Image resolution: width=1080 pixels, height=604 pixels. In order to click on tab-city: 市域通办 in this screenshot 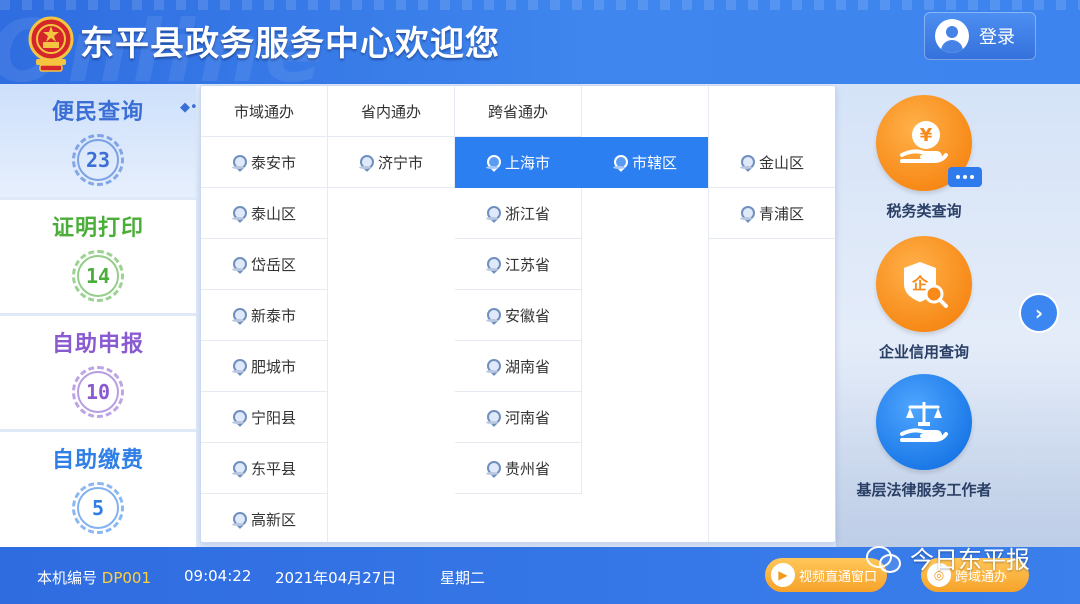, I will do `click(264, 111)`.